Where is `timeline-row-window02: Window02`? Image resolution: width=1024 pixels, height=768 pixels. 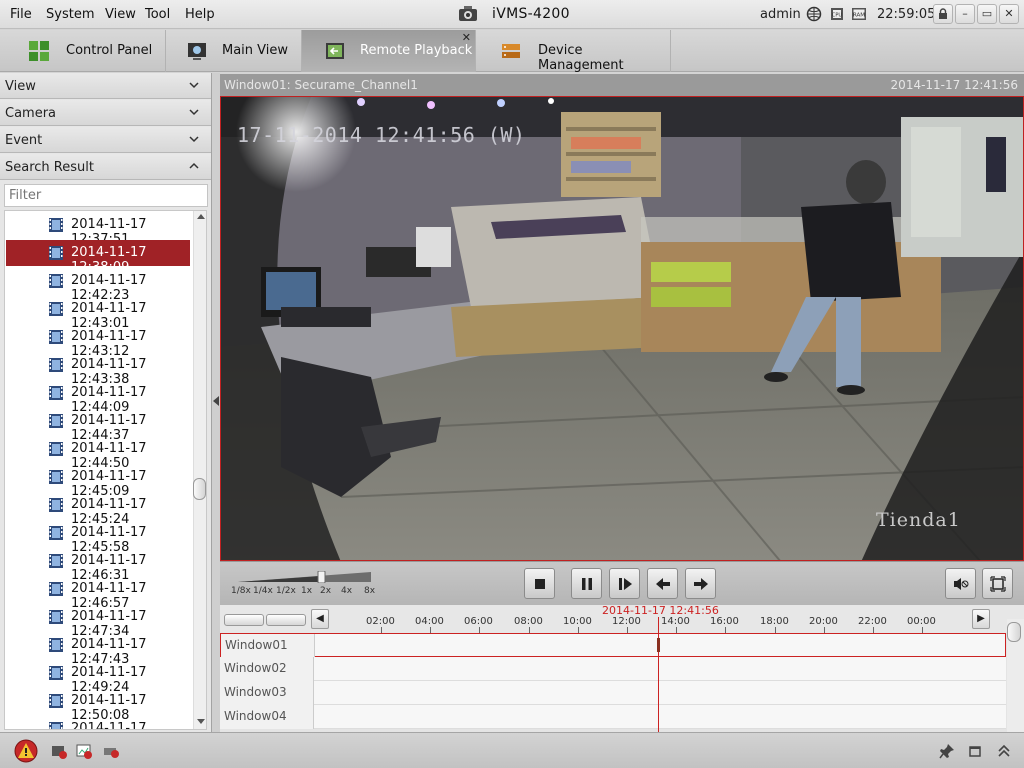
timeline-row-window02: Window02 is located at coordinates (613, 669).